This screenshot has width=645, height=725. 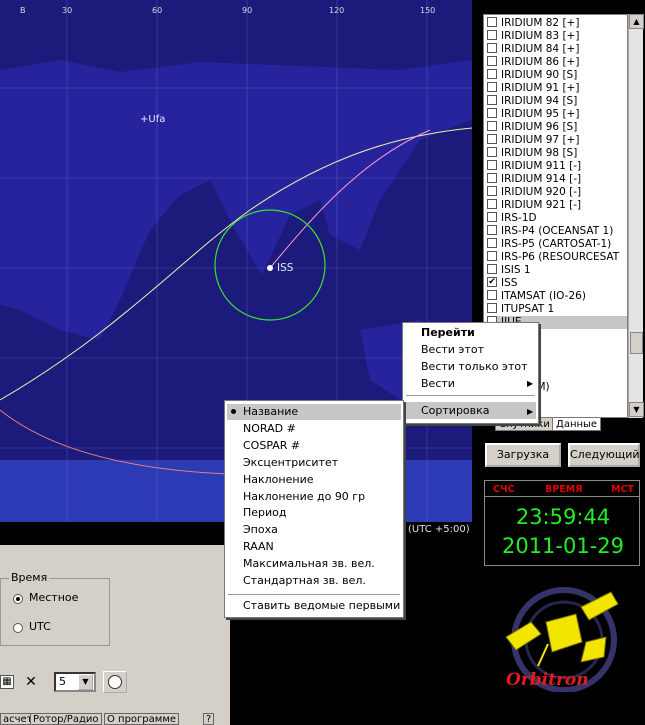 I want to click on satellite-name: ISIS 1, so click(x=516, y=270).